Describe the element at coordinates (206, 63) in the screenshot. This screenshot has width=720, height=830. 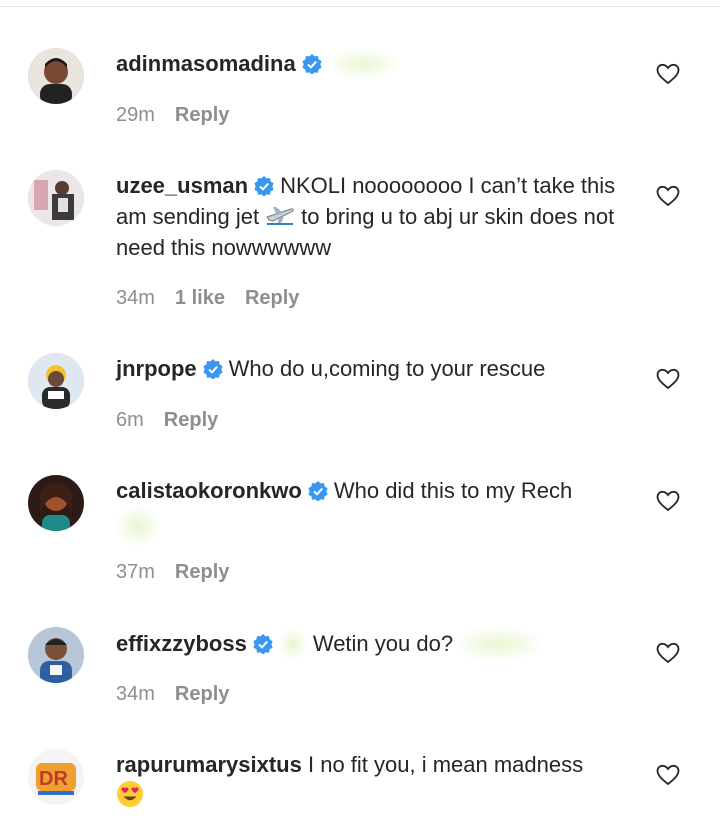
I see `username: adinmasomadina` at that location.